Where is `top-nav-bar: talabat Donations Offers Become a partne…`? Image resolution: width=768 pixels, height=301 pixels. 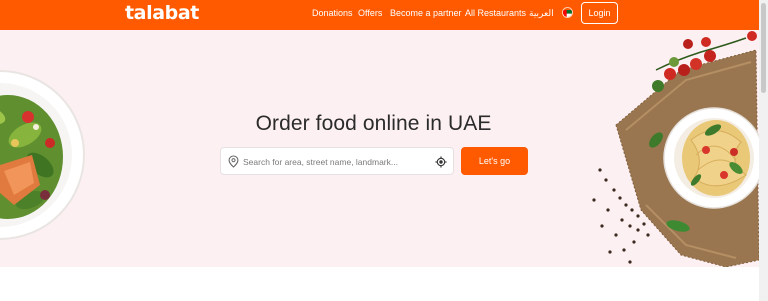
top-nav-bar: talabat Donations Offers Become a partne… is located at coordinates (384, 15).